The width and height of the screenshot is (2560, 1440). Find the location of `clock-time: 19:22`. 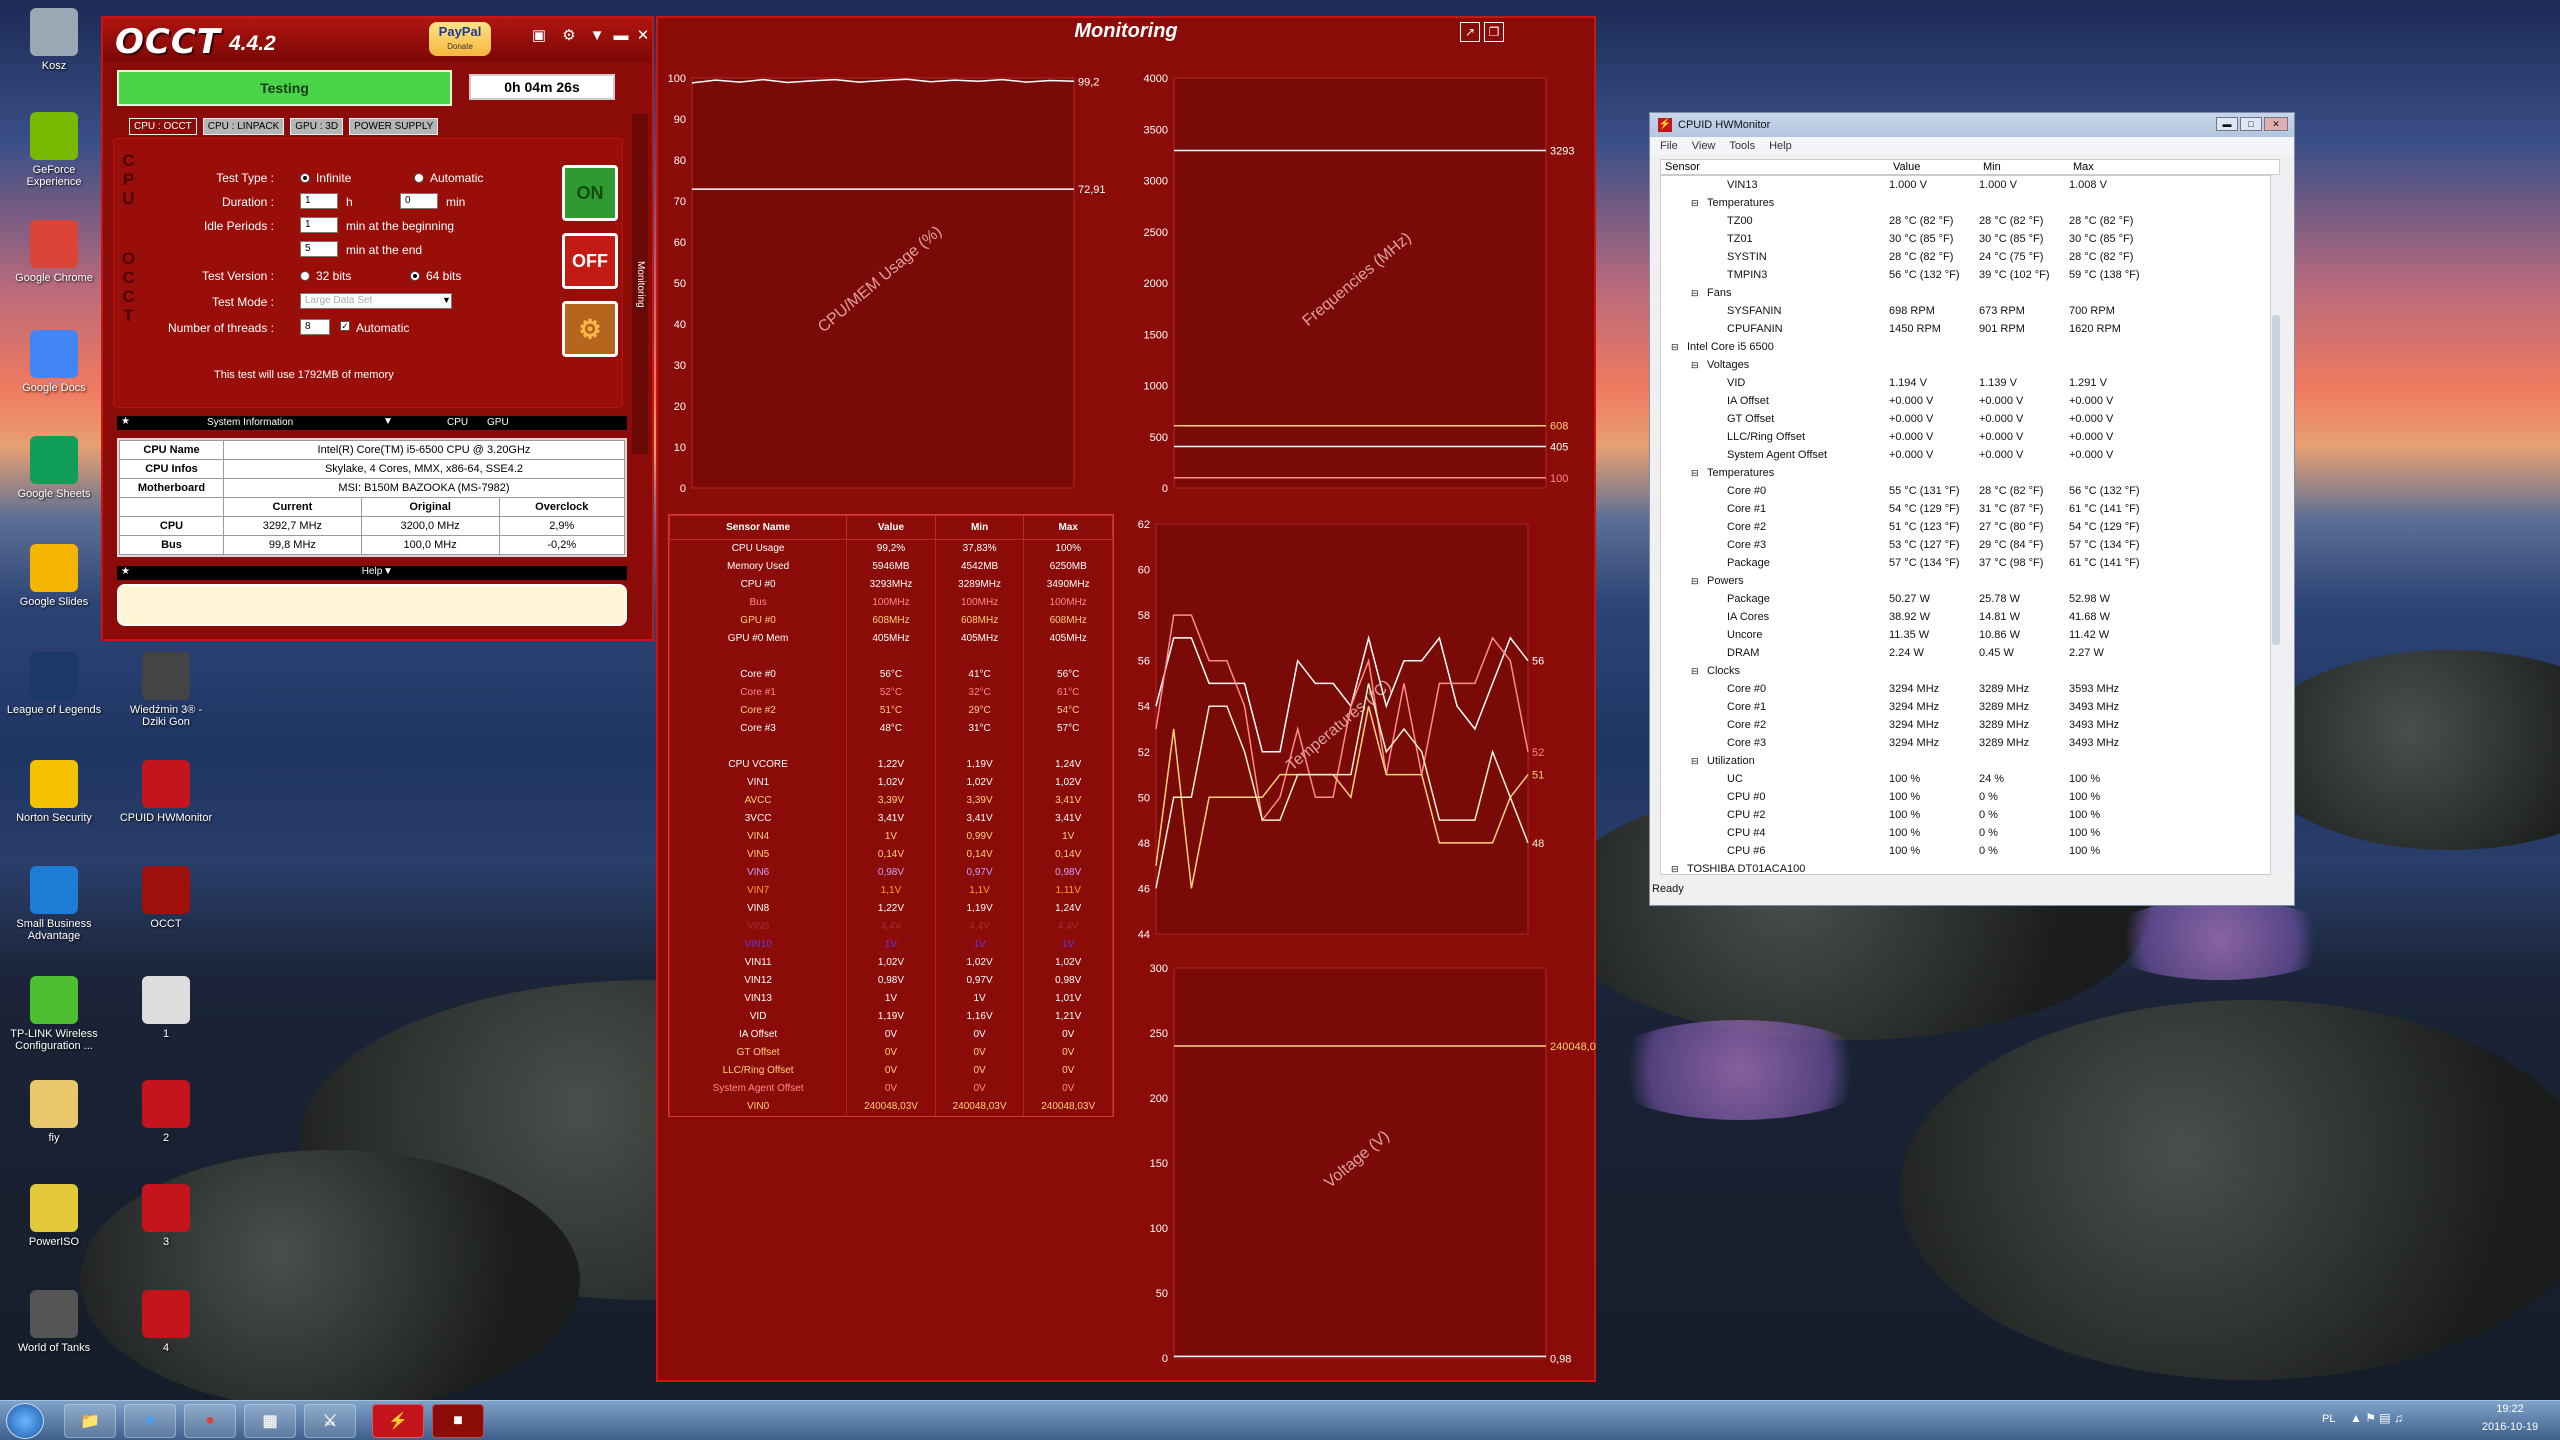

clock-time: 19:22 is located at coordinates (2510, 1409).